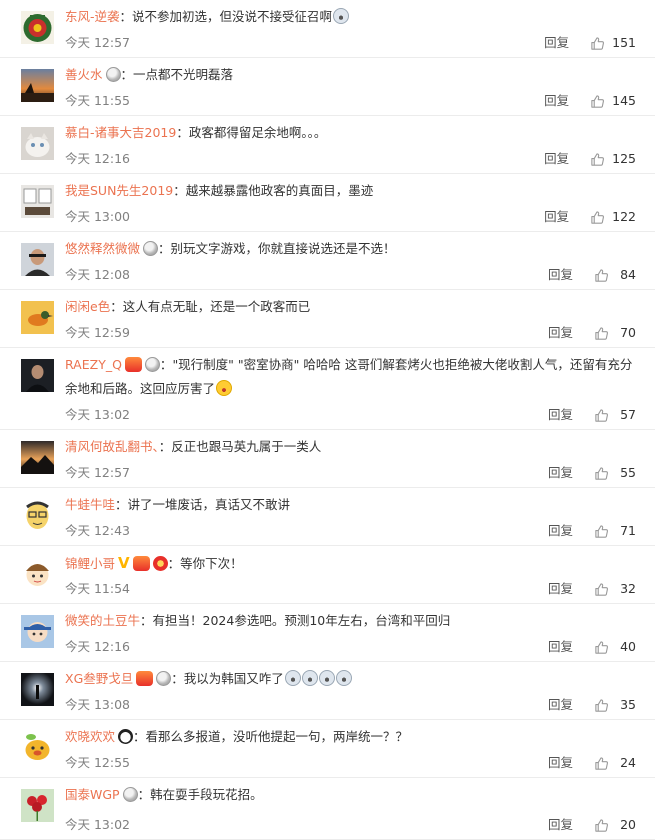 The width and height of the screenshot is (655, 840). Describe the element at coordinates (327, 691) in the screenshot. I see `comment-item: XG叁野戈旦 ：我以为韩国又咋了 今天 13:08 回复 35` at that location.